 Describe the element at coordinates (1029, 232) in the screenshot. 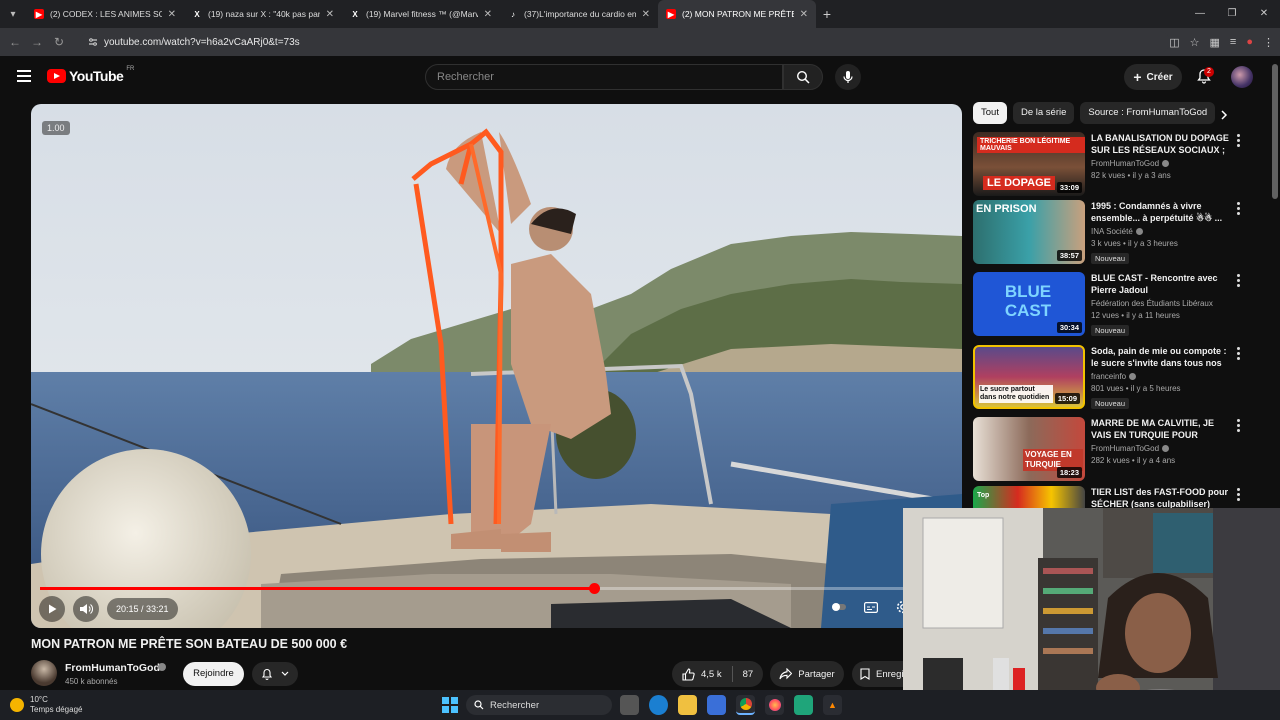

I see `video-thumbnail: EN PRISON 38:57` at that location.